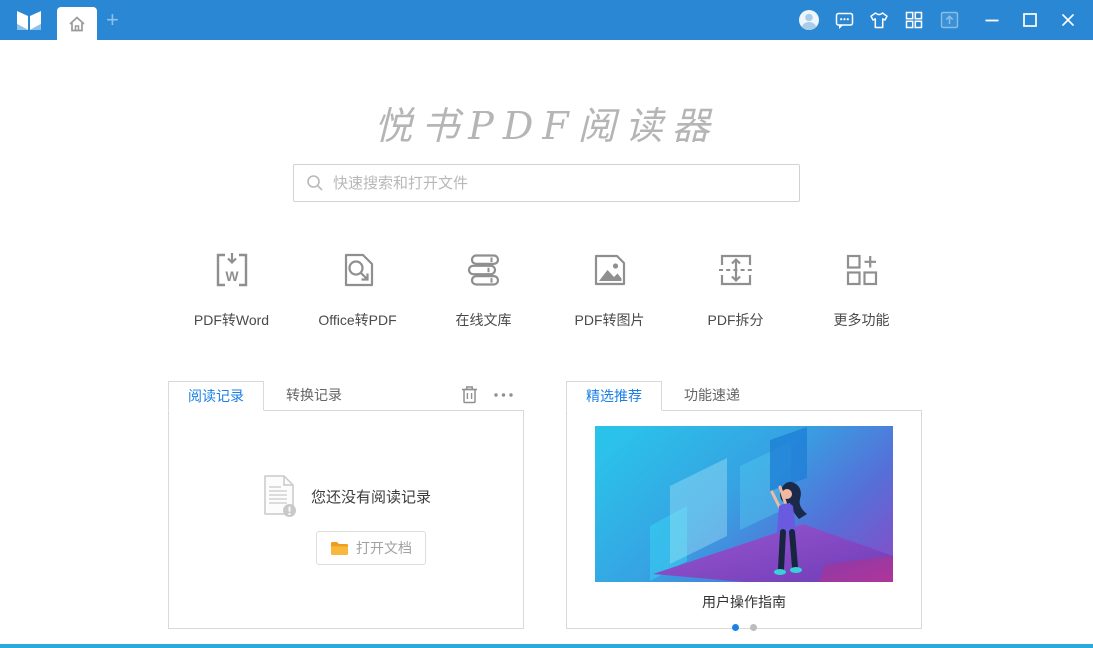 The image size is (1093, 648). I want to click on home-icon, so click(77, 23).